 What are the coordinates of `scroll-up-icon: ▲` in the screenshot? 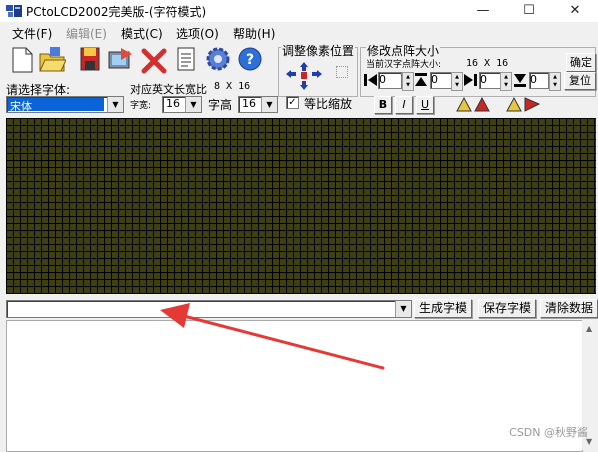 It's located at (589, 328).